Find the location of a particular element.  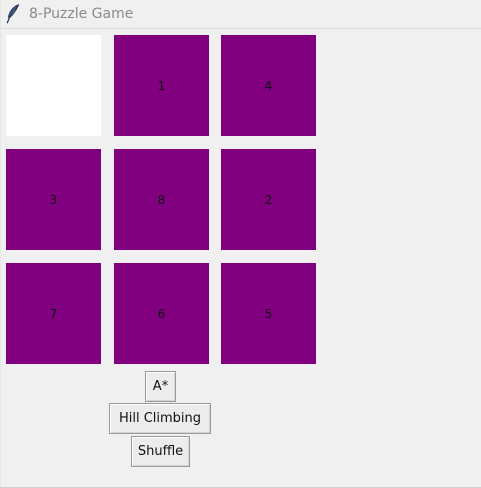

puzzle-tile: 8 is located at coordinates (161, 199).